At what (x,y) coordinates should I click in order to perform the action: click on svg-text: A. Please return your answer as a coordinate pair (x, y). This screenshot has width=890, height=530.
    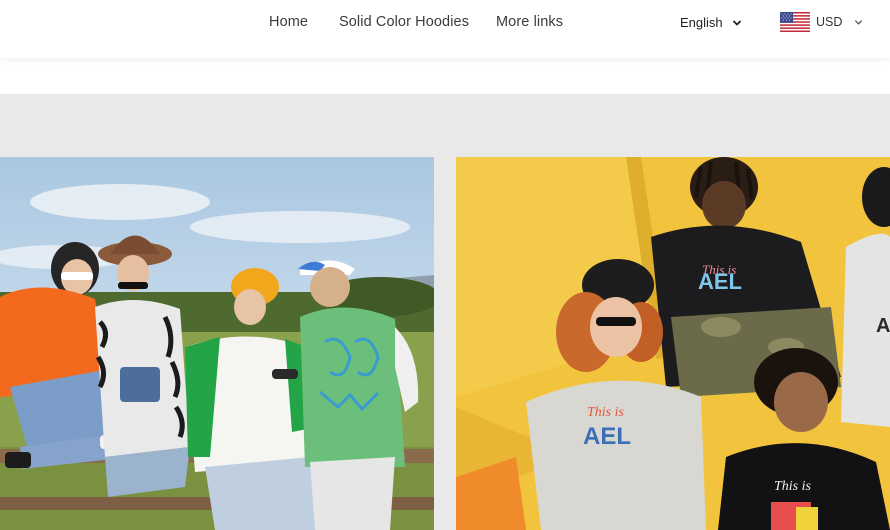
    Looking at the image, I should click on (883, 326).